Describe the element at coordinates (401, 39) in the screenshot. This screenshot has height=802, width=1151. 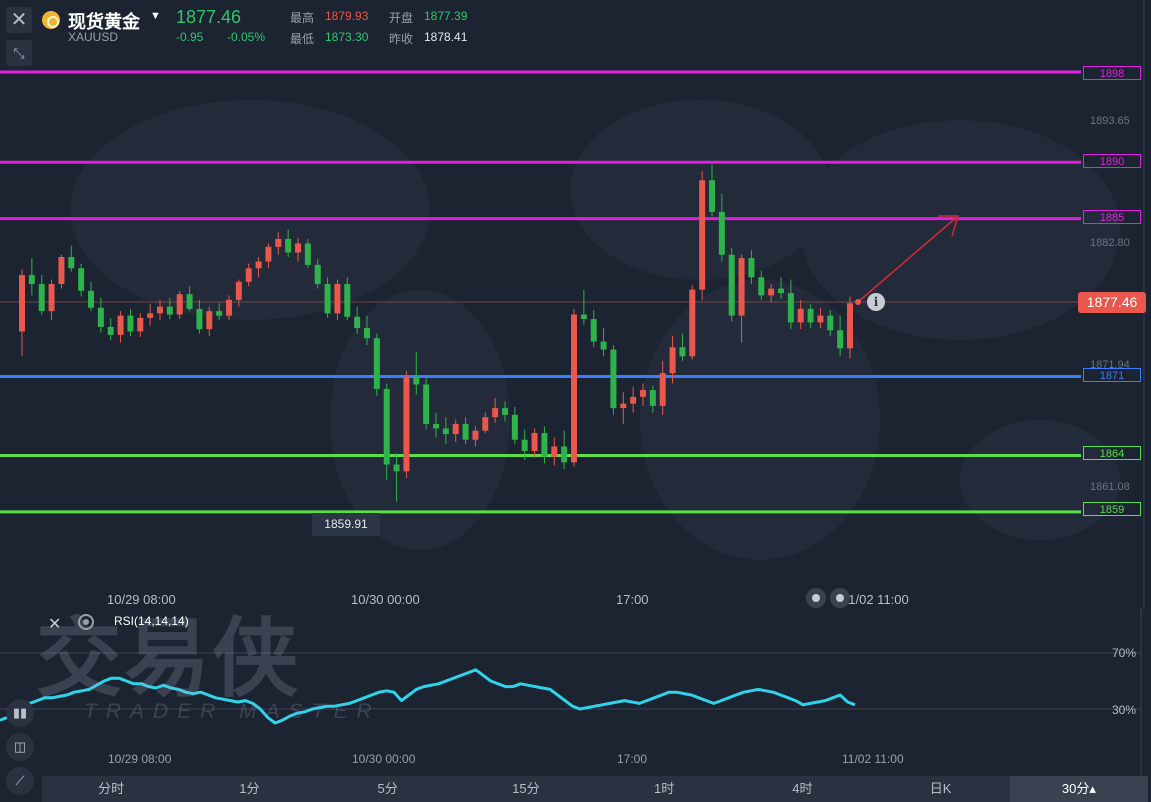
I see `prev-close-label: 昨收` at that location.